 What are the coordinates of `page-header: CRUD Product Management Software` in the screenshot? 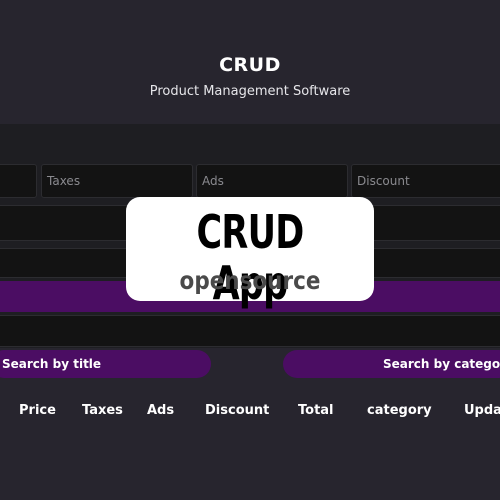 It's located at (250, 76).